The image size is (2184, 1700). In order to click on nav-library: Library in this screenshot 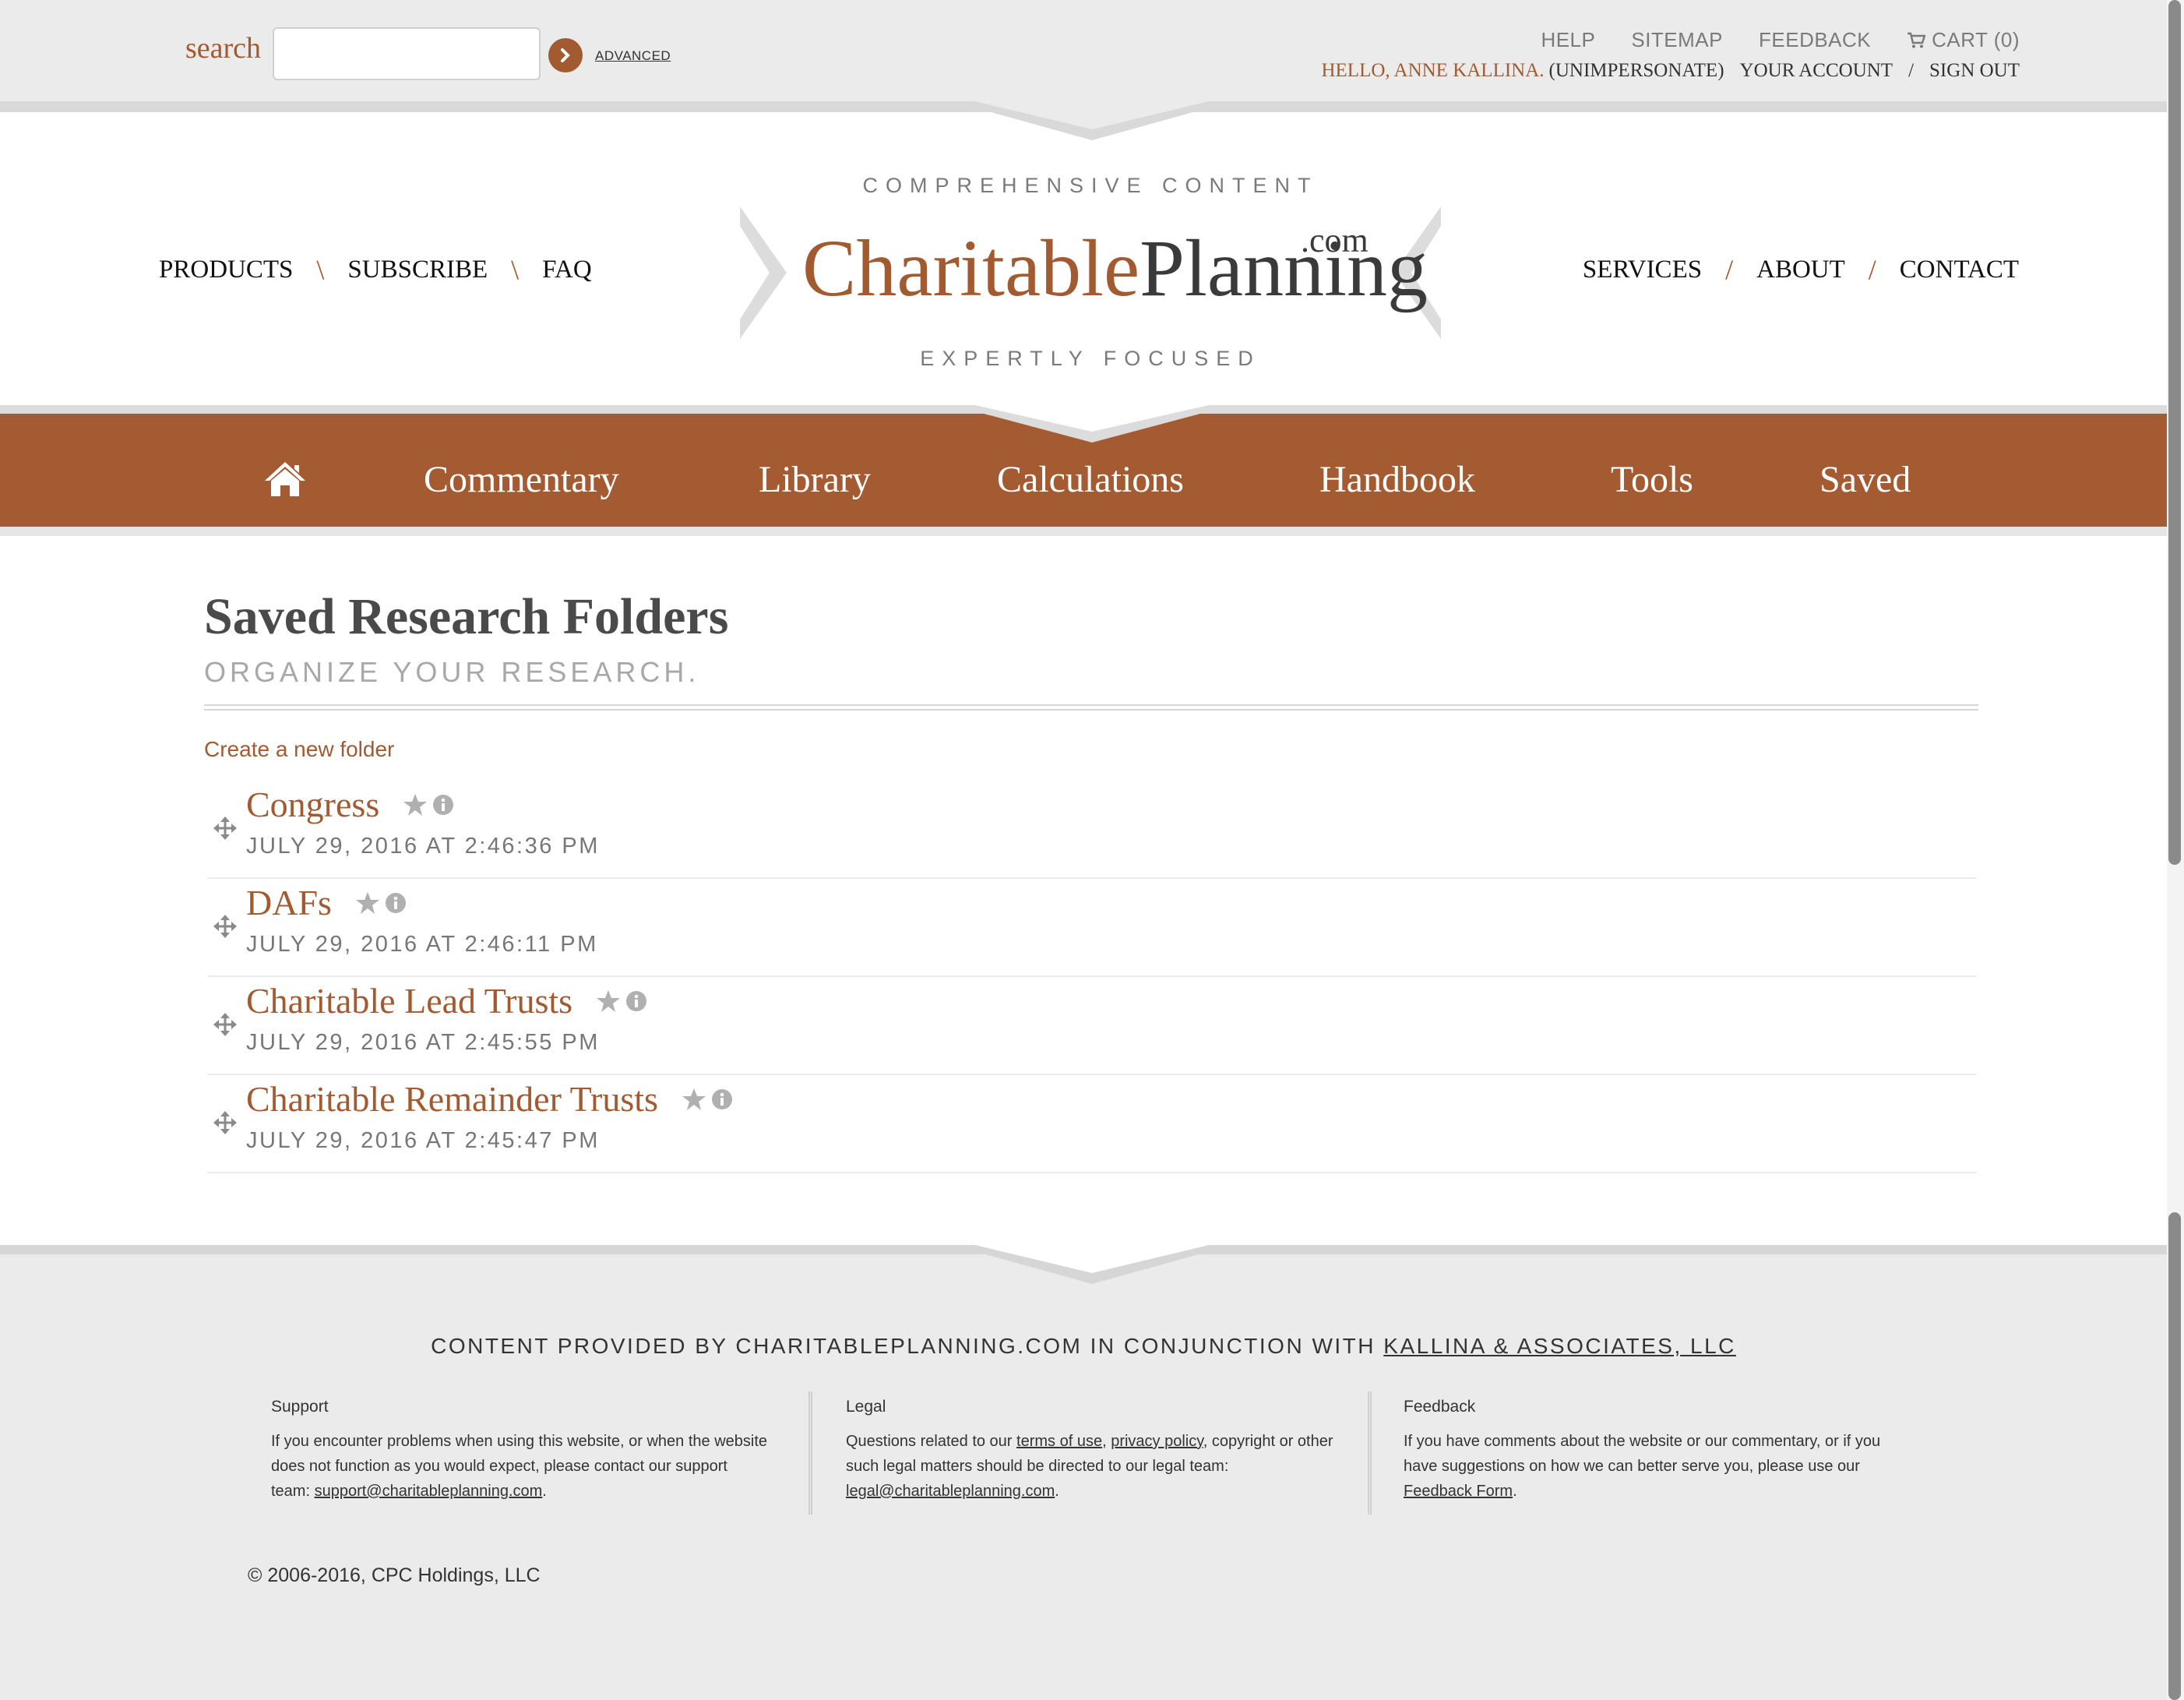, I will do `click(815, 479)`.